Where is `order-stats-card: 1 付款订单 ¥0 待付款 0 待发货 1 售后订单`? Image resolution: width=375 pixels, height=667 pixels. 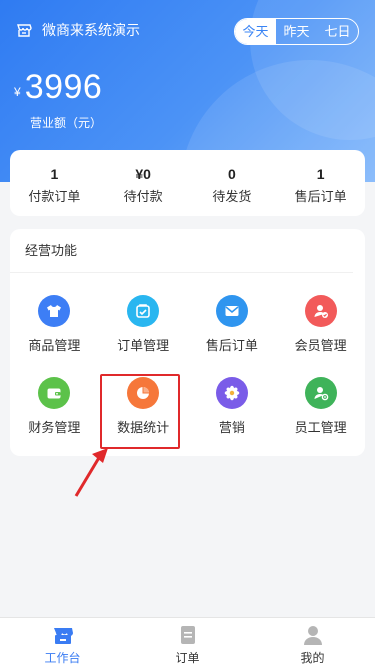
order-stats-card: 1 付款订单 ¥0 待付款 0 待发货 1 售后订单 is located at coordinates (187, 183).